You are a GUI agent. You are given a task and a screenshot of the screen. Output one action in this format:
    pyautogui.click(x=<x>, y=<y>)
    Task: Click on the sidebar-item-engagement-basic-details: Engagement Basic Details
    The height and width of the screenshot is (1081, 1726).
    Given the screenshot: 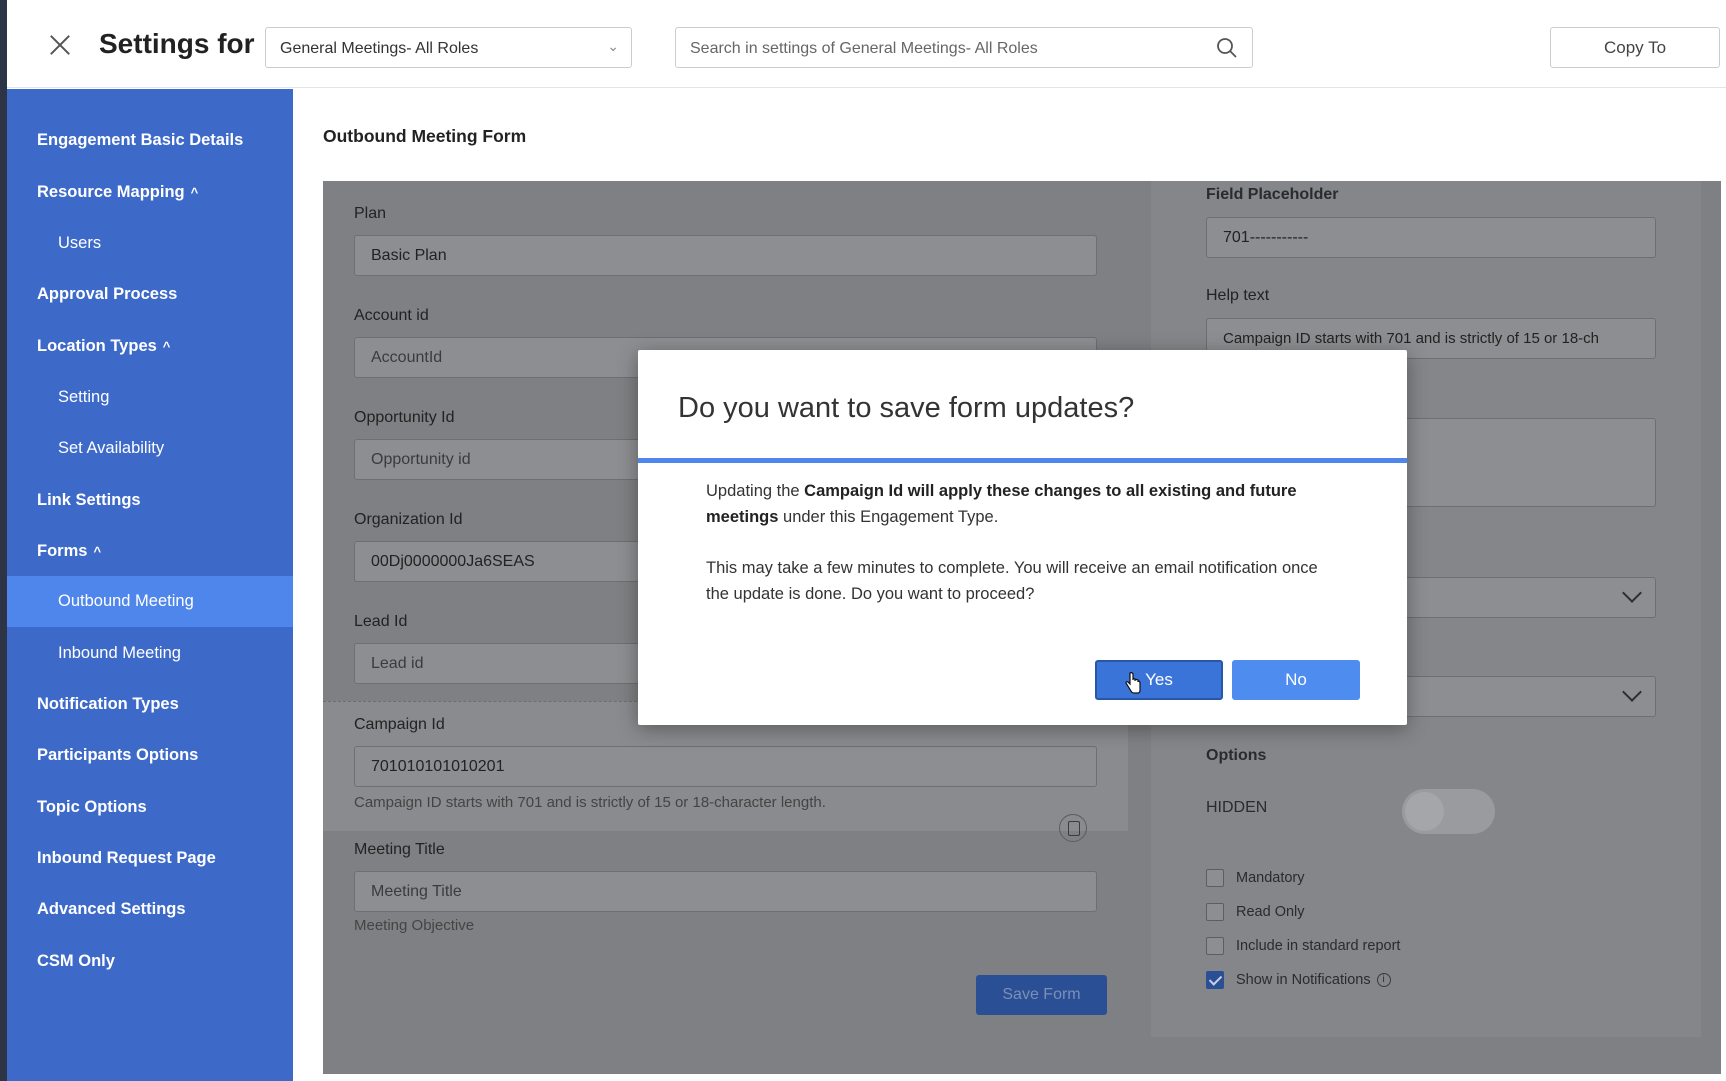 What is the action you would take?
    pyautogui.click(x=150, y=140)
    